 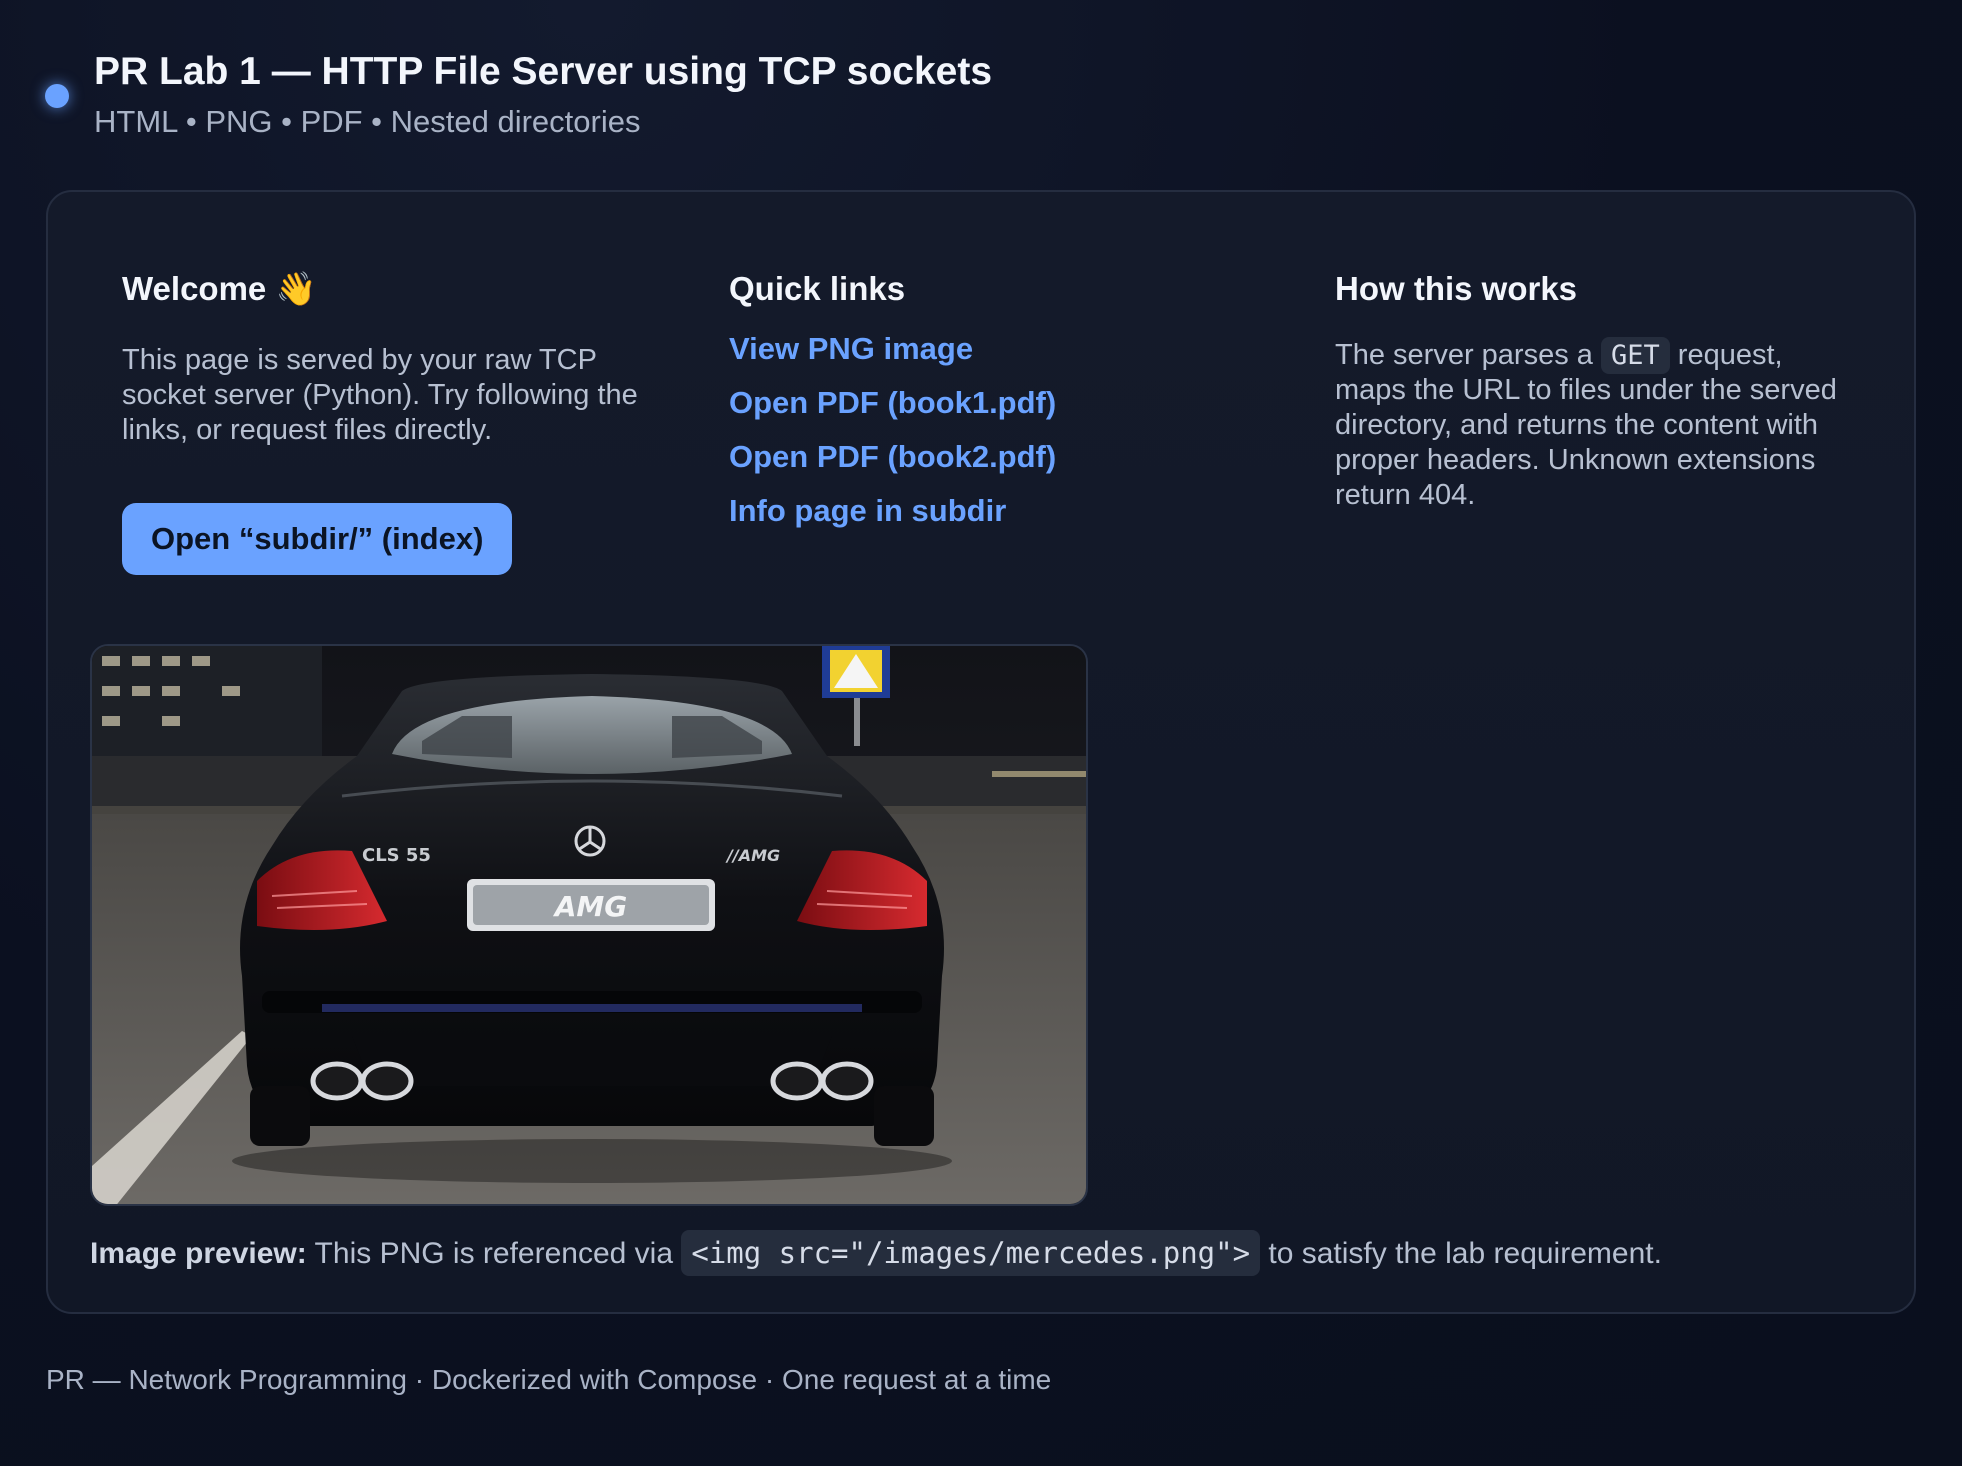 I want to click on link-subdir-info: Info page in subdir, so click(x=999, y=511).